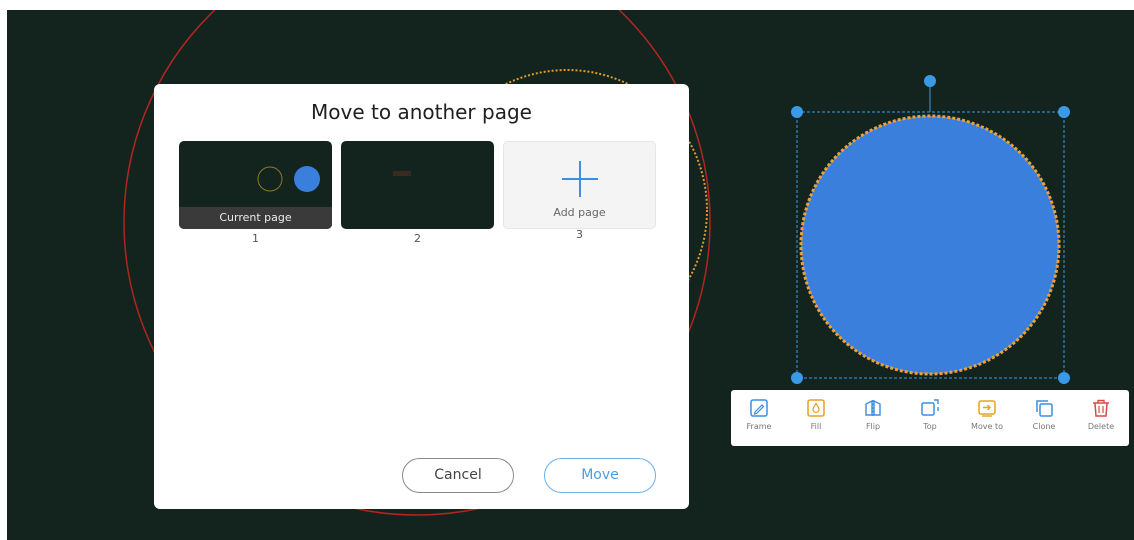 The image size is (1134, 540). Describe the element at coordinates (1064, 378) in the screenshot. I see `resize-handle-bottom-right` at that location.